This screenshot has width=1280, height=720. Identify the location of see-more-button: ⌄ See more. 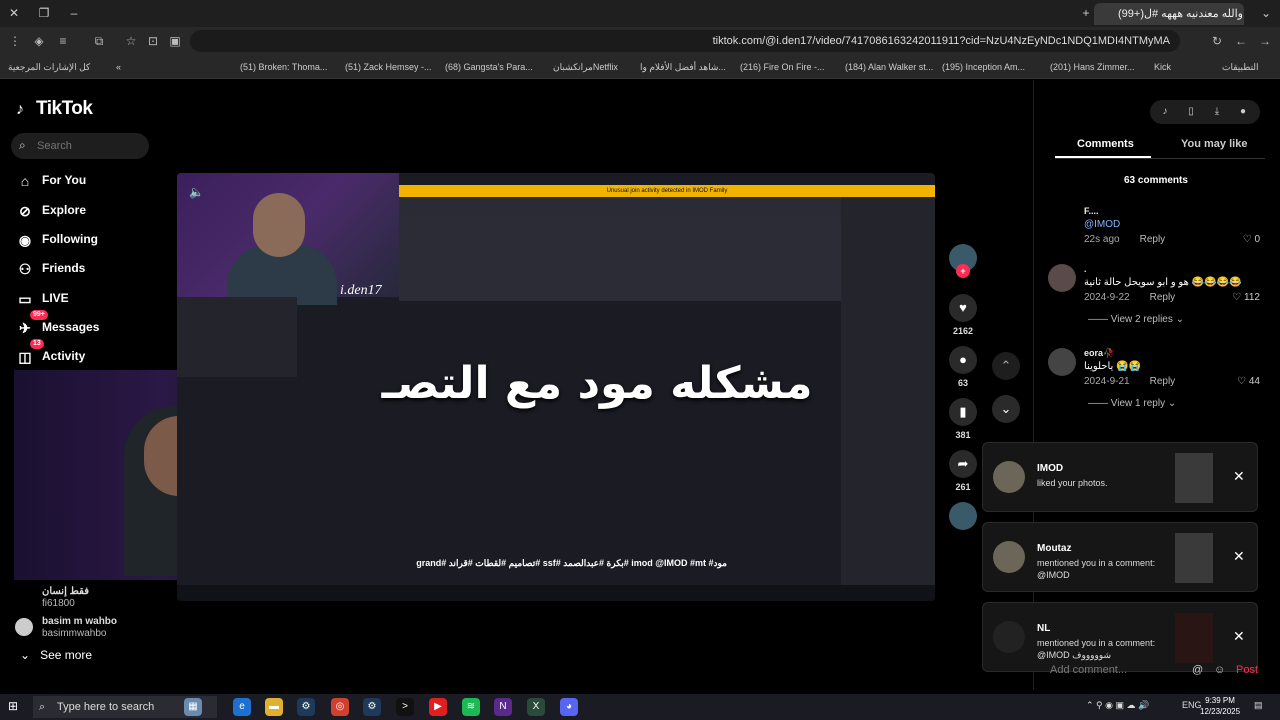
(56, 655).